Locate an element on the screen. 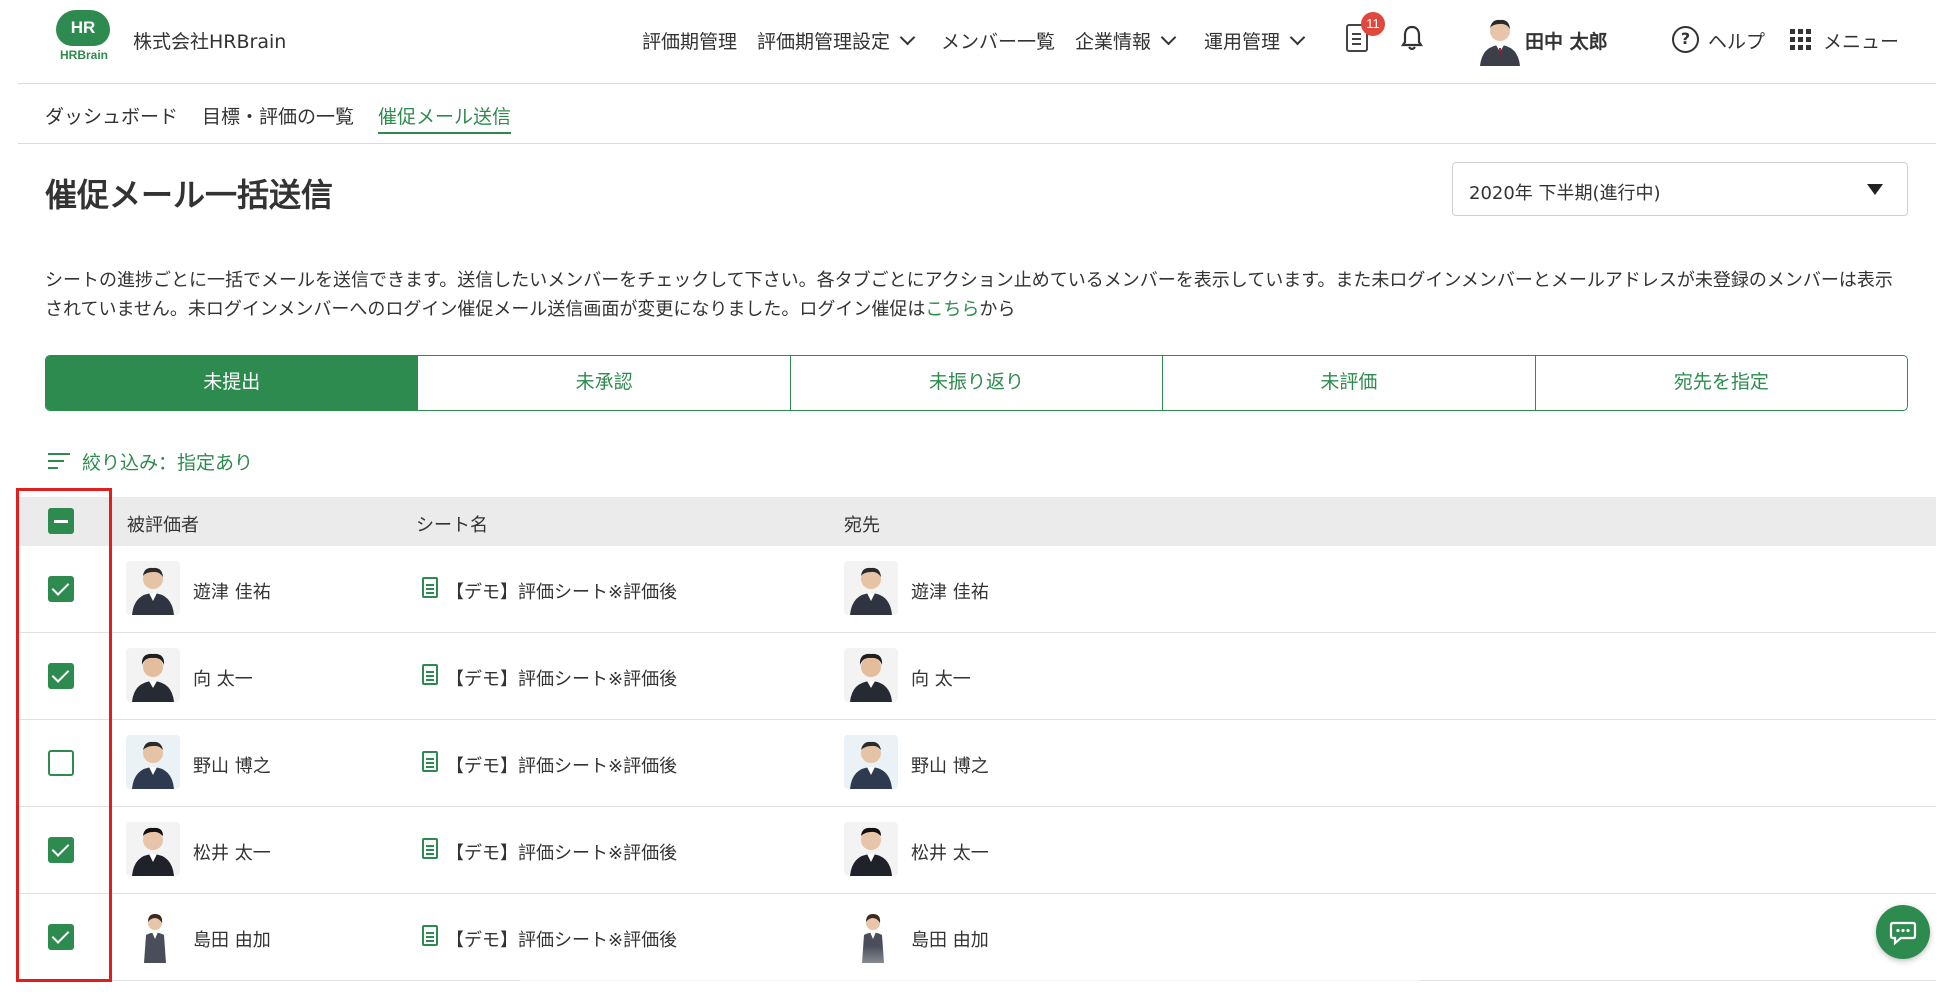 The height and width of the screenshot is (996, 1948). nav-label: 評価期管理設定 is located at coordinates (824, 42).